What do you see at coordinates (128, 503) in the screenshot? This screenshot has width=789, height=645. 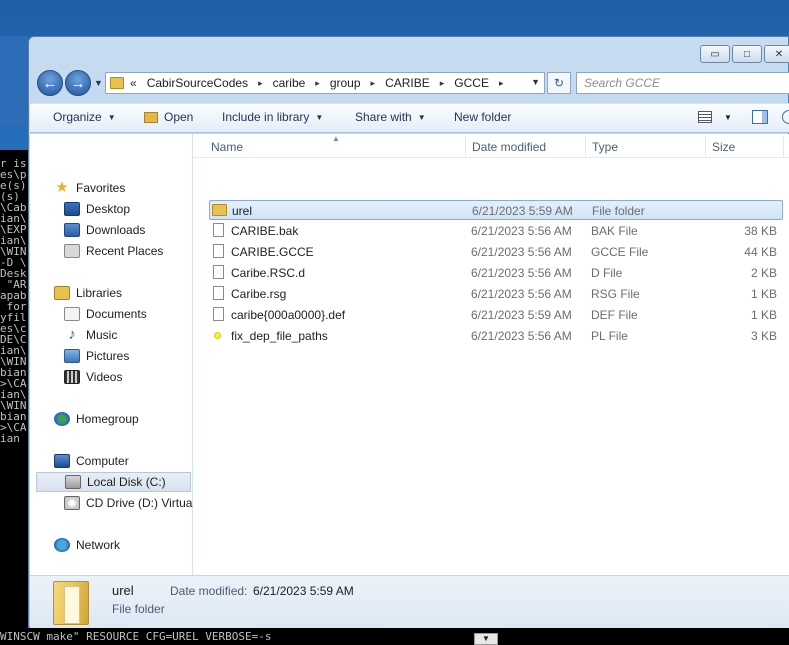 I see `nav-cd-drive: CD Drive (D:) Virtual` at bounding box center [128, 503].